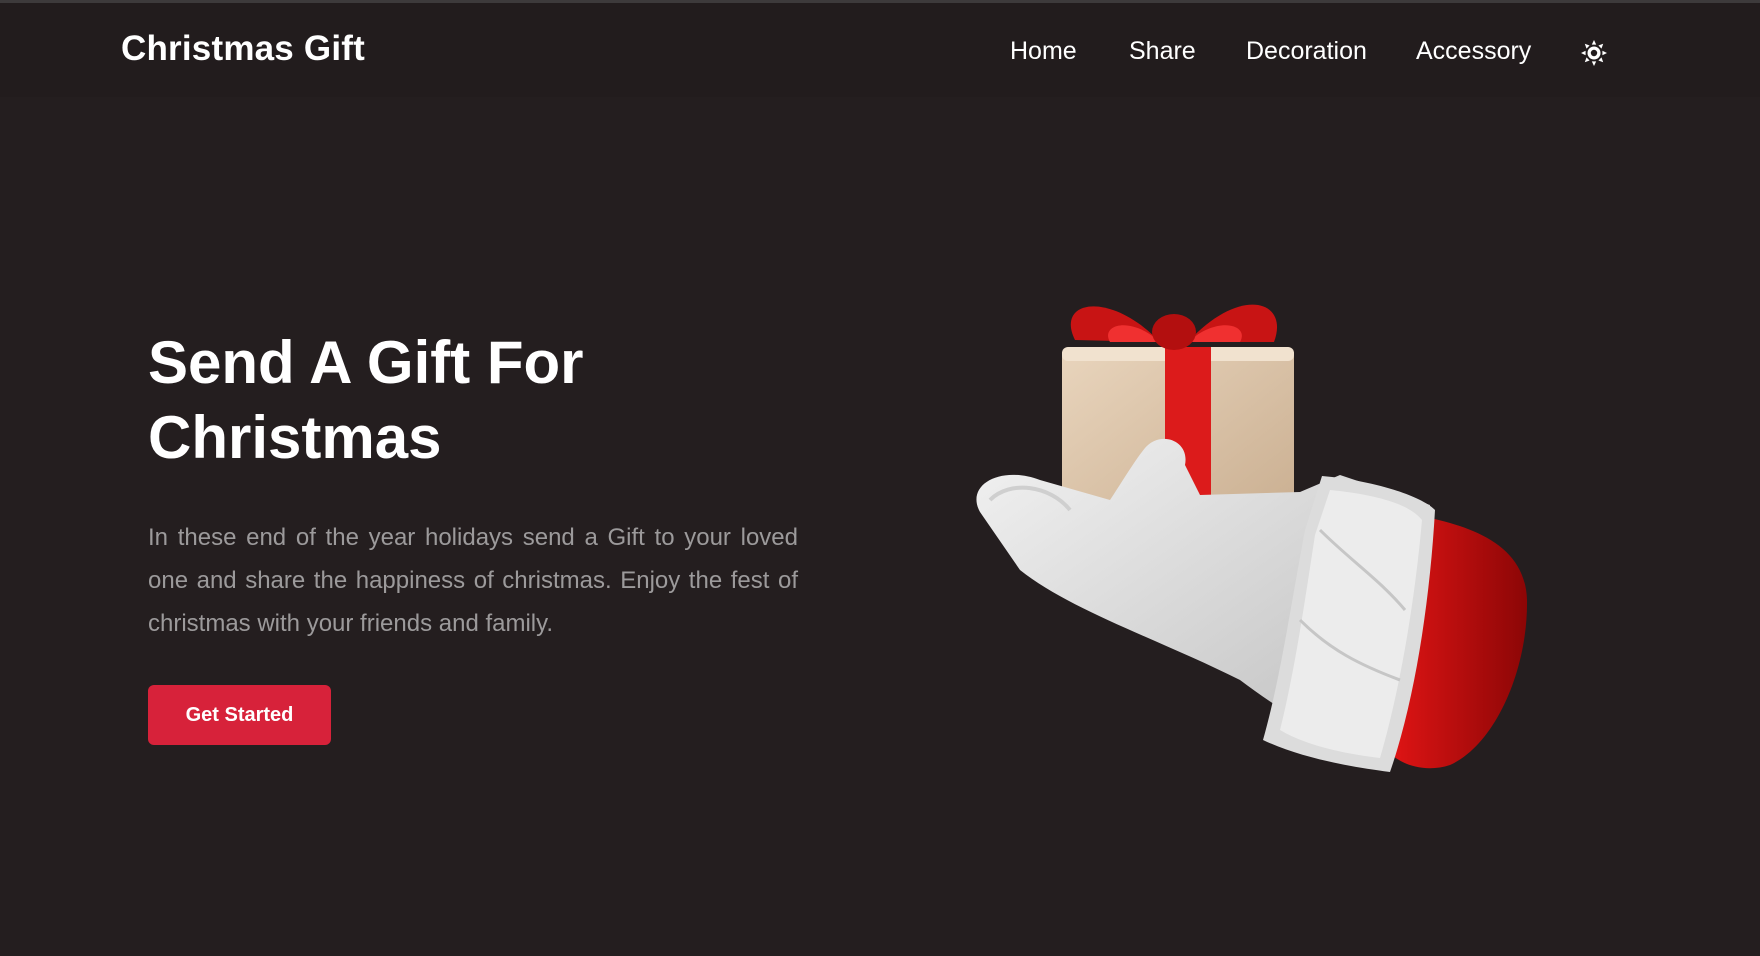 This screenshot has width=1760, height=956. I want to click on nav-decoration: Decoration, so click(1306, 51).